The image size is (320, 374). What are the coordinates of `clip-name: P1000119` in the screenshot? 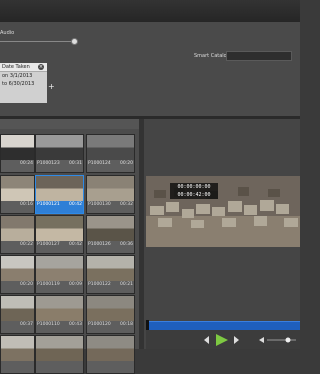 It's located at (48, 284).